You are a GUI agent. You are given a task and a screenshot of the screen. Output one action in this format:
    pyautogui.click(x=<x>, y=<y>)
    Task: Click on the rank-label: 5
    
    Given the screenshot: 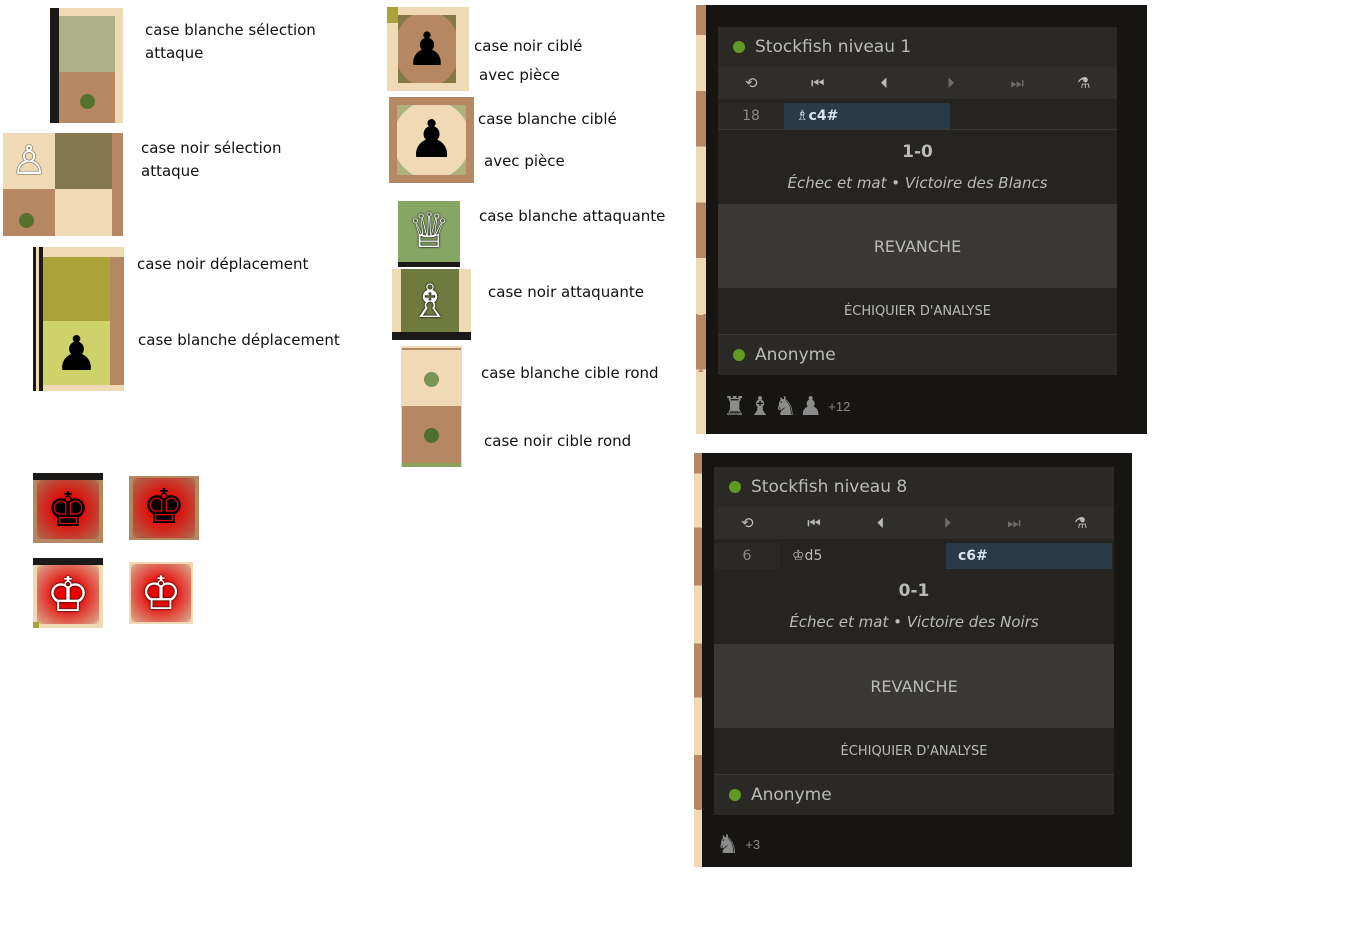 What is the action you would take?
    pyautogui.click(x=698, y=579)
    